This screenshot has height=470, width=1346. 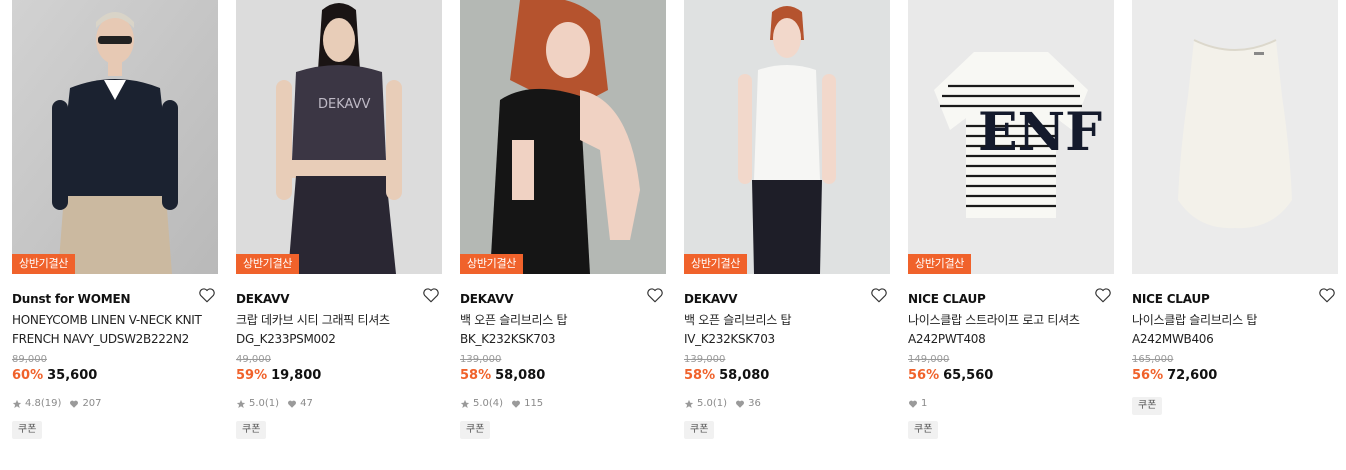 What do you see at coordinates (339, 137) in the screenshot?
I see `product-image: DEKAVV 상반기결산` at bounding box center [339, 137].